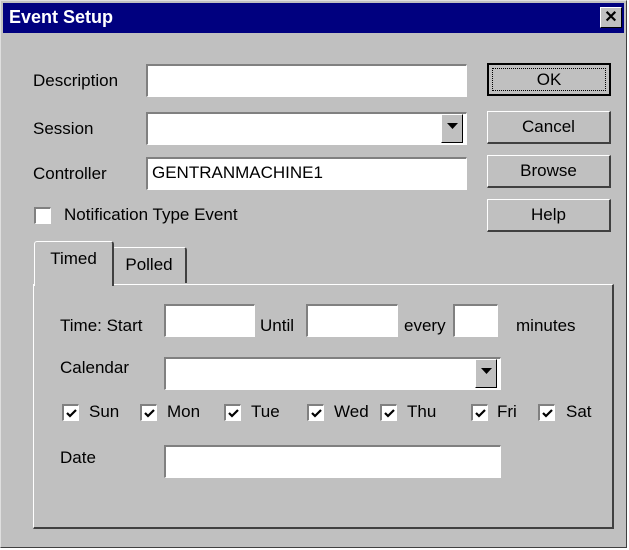  I want to click on ok-button: OK, so click(549, 79).